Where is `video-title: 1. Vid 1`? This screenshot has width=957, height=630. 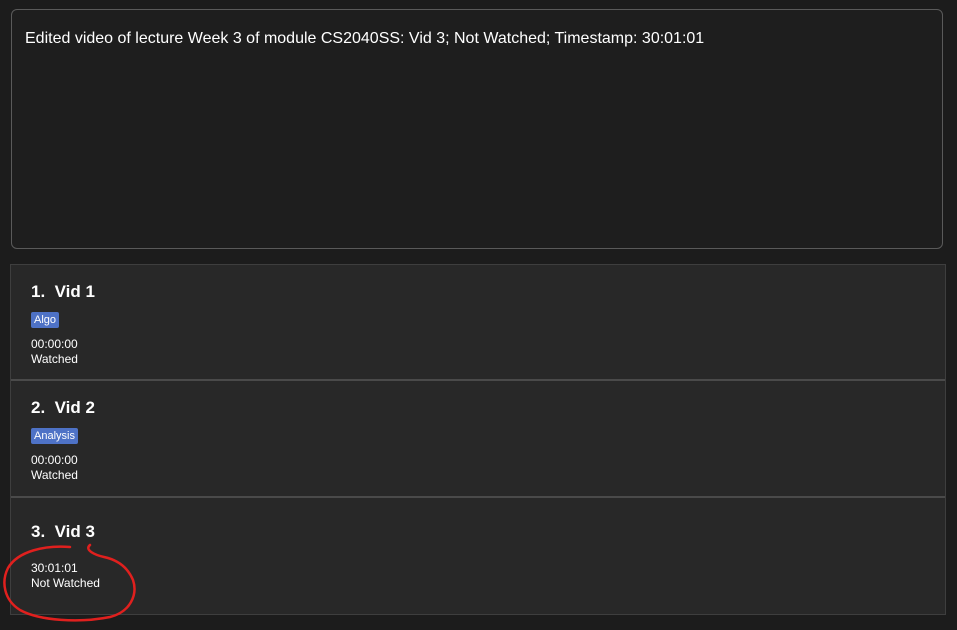 video-title: 1. Vid 1 is located at coordinates (63, 291).